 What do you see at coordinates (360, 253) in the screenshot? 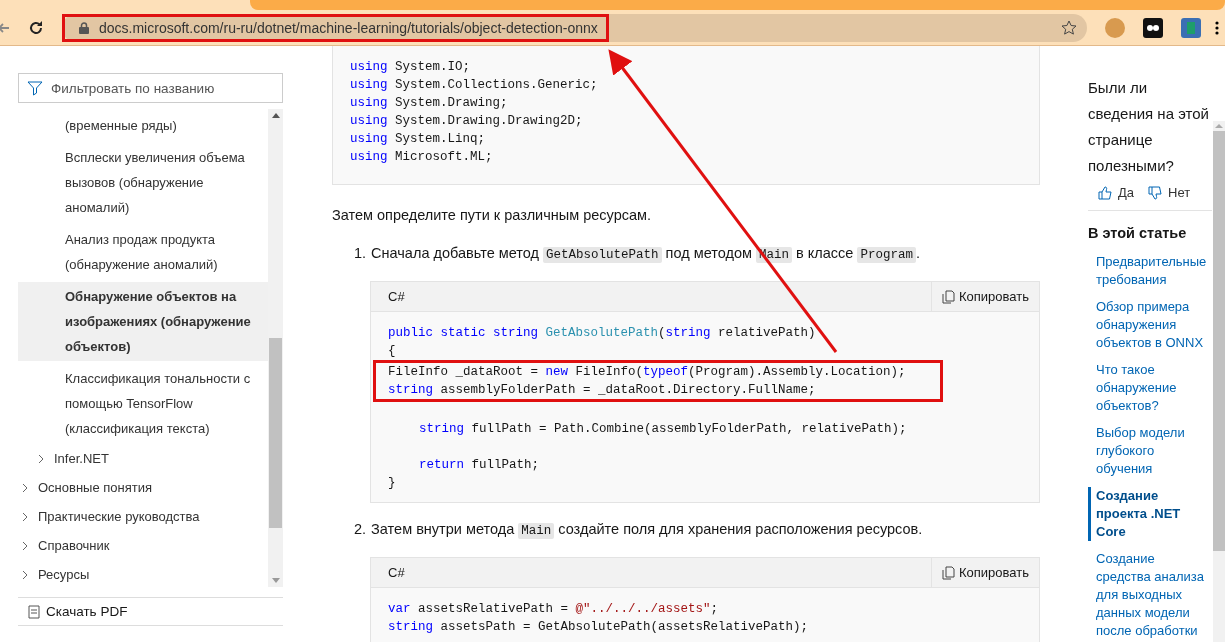
I see `step-number: 1.` at bounding box center [360, 253].